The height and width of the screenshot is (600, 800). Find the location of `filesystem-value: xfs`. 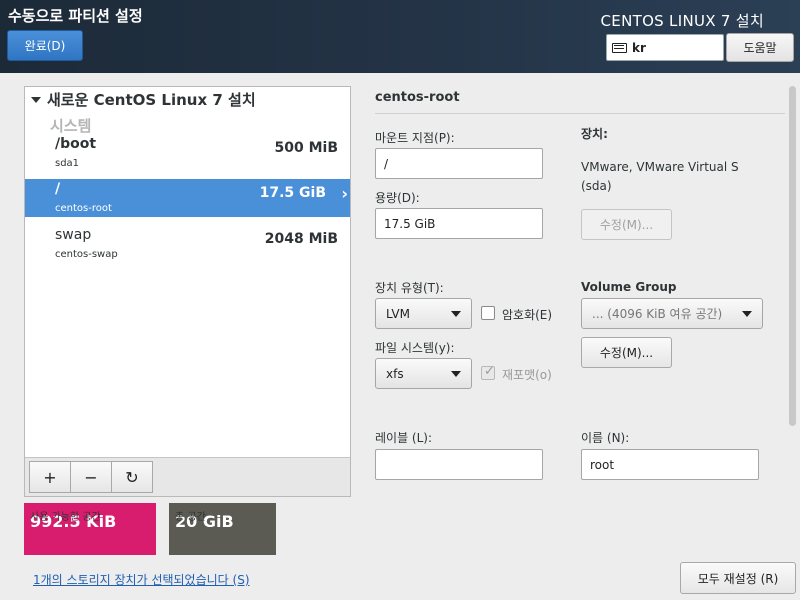

filesystem-value: xfs is located at coordinates (395, 373).